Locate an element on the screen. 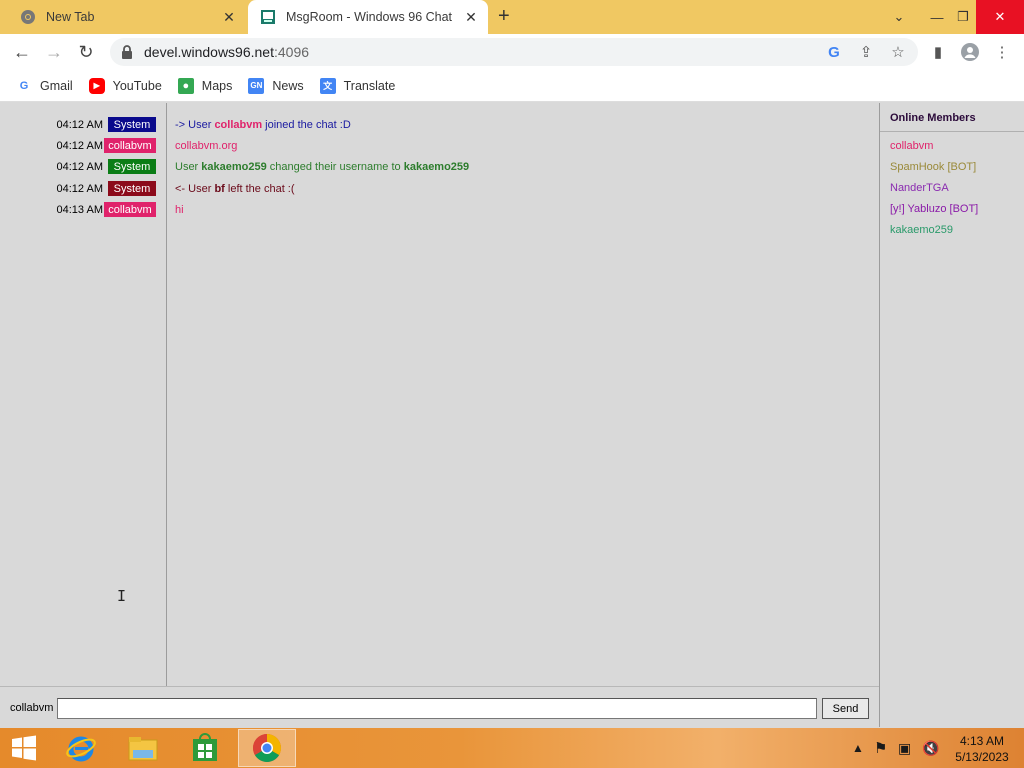 This screenshot has height=768, width=1024. start-button is located at coordinates (24, 748).